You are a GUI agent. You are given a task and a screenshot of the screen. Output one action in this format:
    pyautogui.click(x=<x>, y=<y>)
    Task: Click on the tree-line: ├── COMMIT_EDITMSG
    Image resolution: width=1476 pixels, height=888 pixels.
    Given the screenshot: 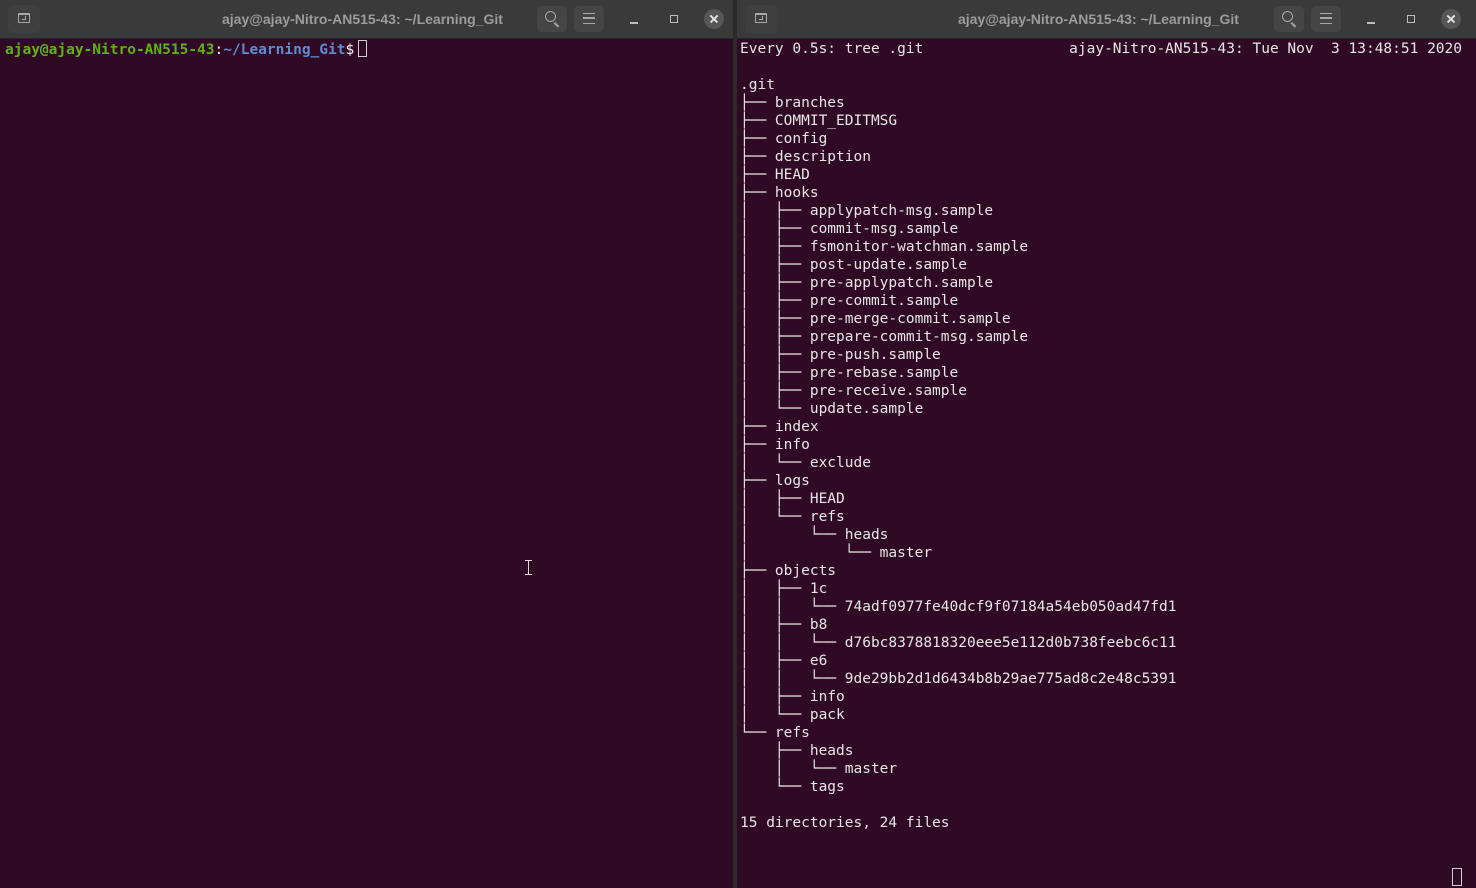 What is the action you would take?
    pyautogui.click(x=819, y=121)
    